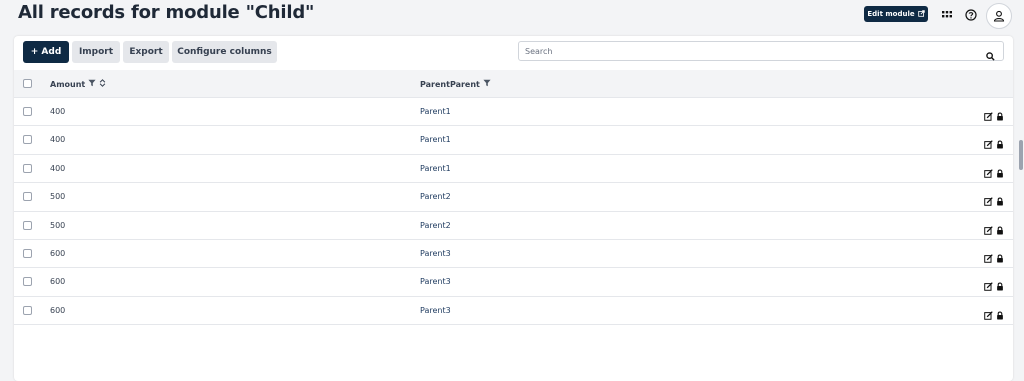 This screenshot has height=381, width=1024. What do you see at coordinates (1021, 155) in the screenshot?
I see `scrollbar-thumb` at bounding box center [1021, 155].